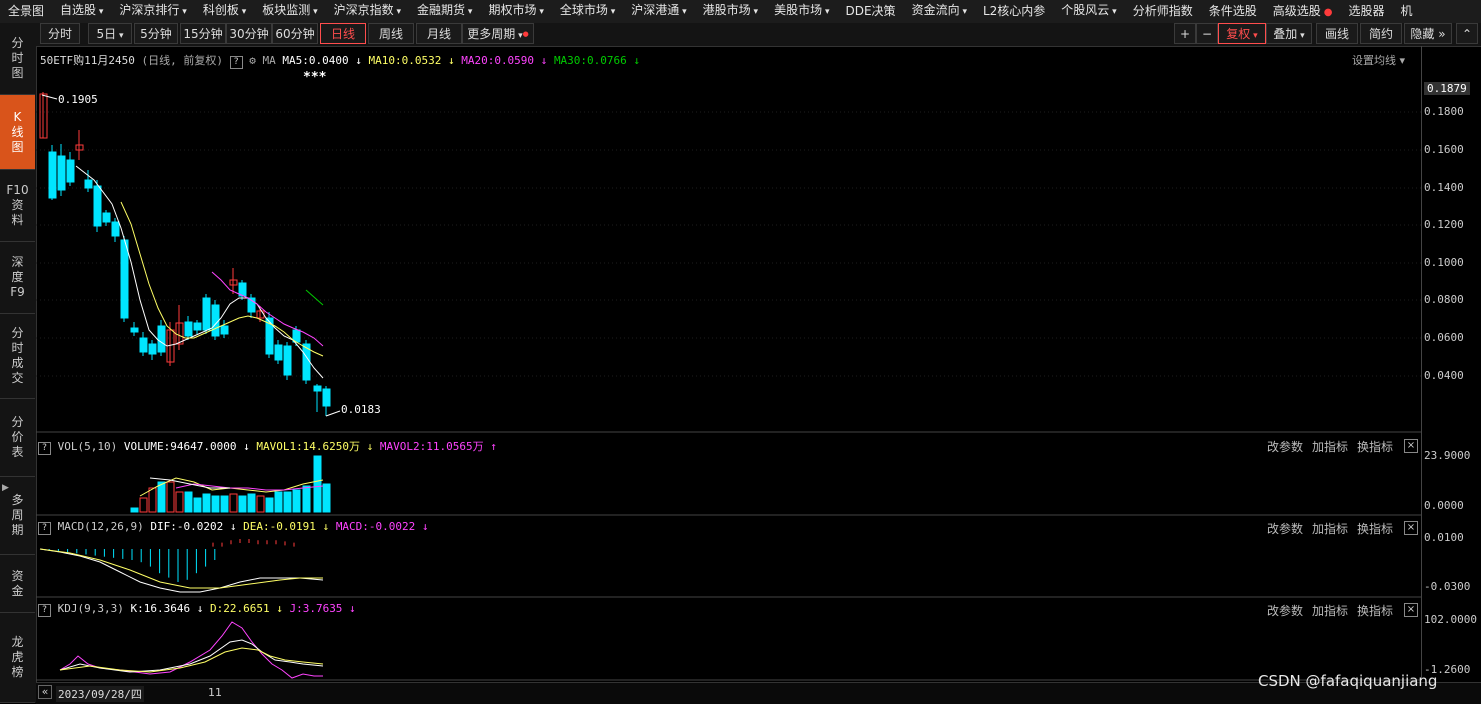 The image size is (1481, 704). What do you see at coordinates (498, 60) in the screenshot?
I see `ma20-value: MA20:0.0590` at bounding box center [498, 60].